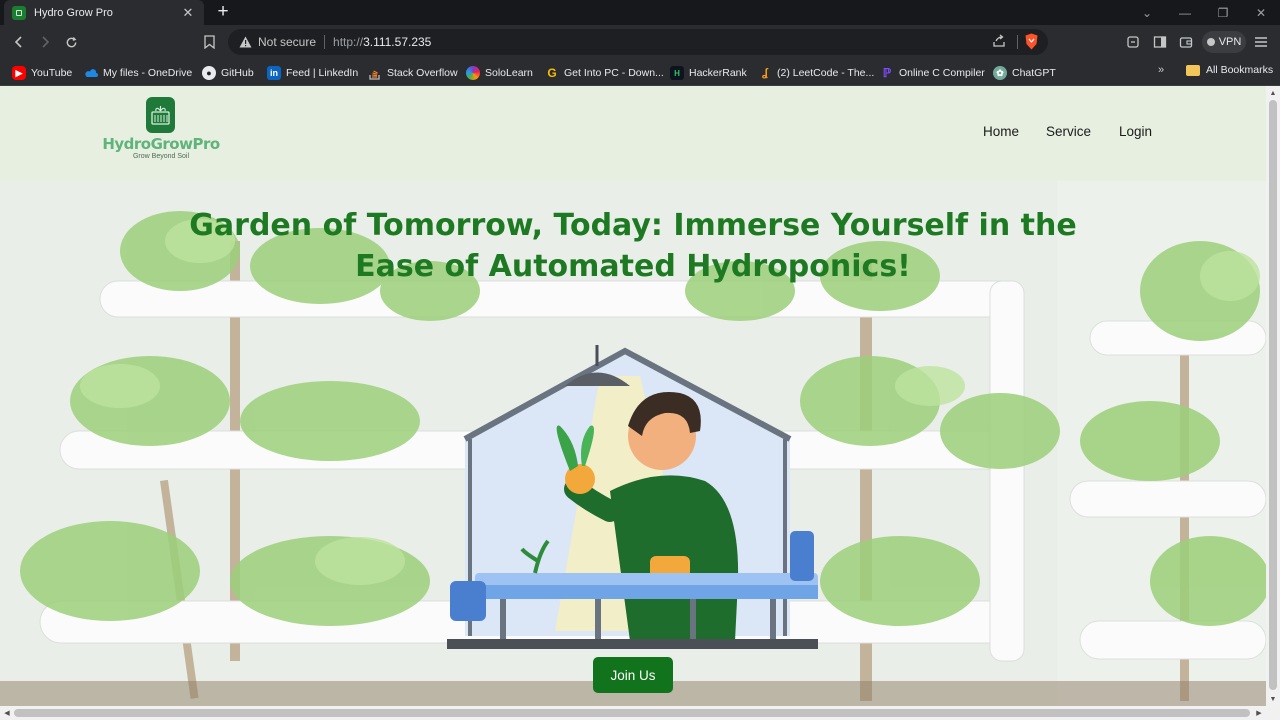  I want to click on vertical-scroll-thumb, so click(1273, 395).